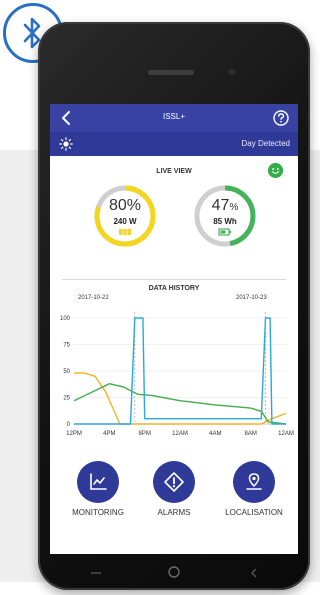 This screenshot has height=595, width=320. Describe the element at coordinates (225, 221) in the screenshot. I see `battery-energy: 85 Wh` at that location.